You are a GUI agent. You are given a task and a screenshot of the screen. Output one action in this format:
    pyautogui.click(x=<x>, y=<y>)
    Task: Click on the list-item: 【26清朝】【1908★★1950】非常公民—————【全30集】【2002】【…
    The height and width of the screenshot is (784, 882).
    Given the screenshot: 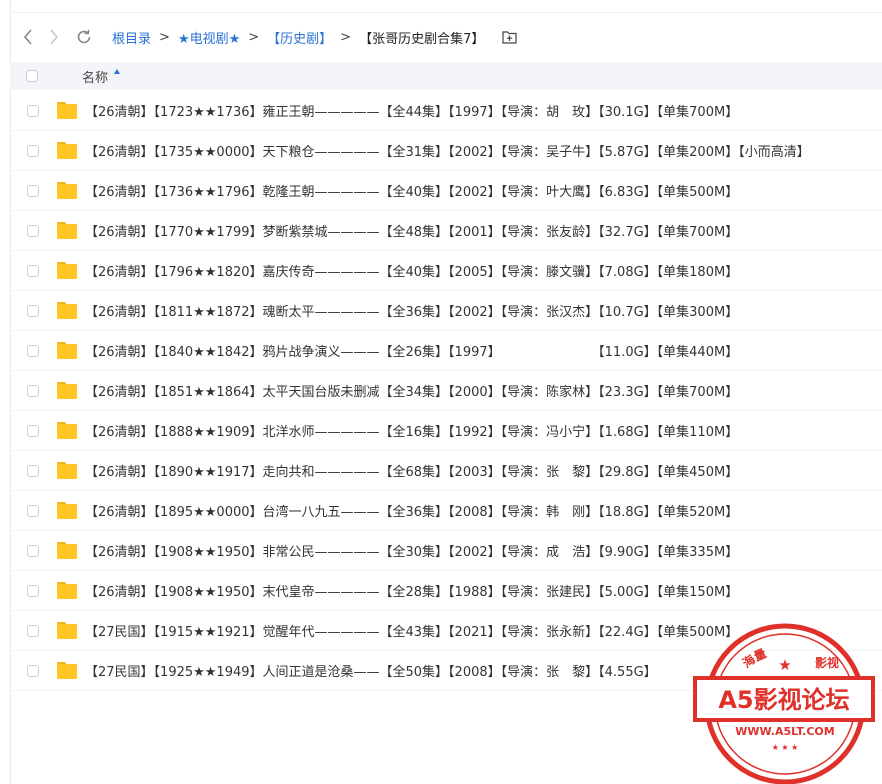 What is the action you would take?
    pyautogui.click(x=446, y=551)
    